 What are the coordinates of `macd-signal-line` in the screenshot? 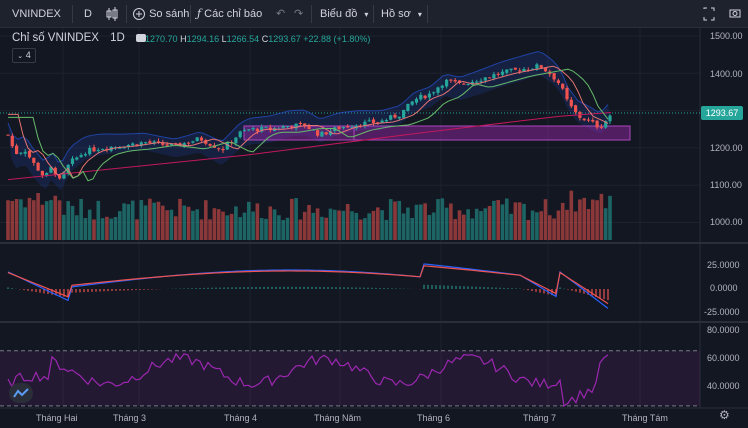 It's located at (308, 285).